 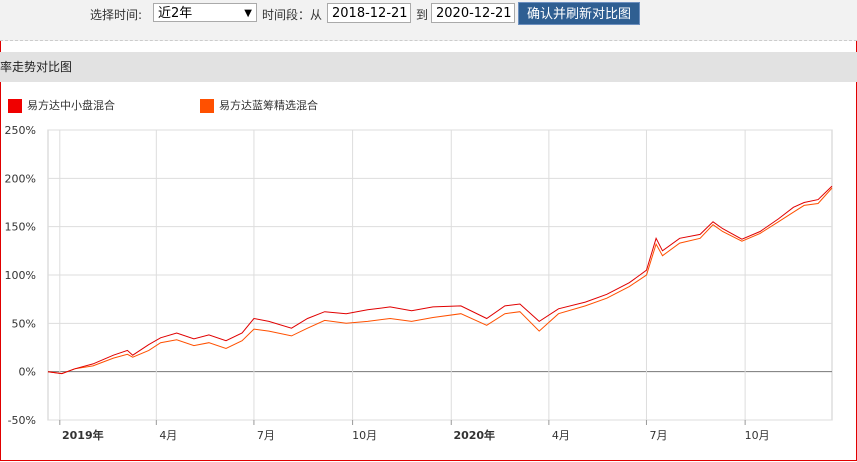 What do you see at coordinates (83, 435) in the screenshot?
I see `x-tick-label: 2019年` at bounding box center [83, 435].